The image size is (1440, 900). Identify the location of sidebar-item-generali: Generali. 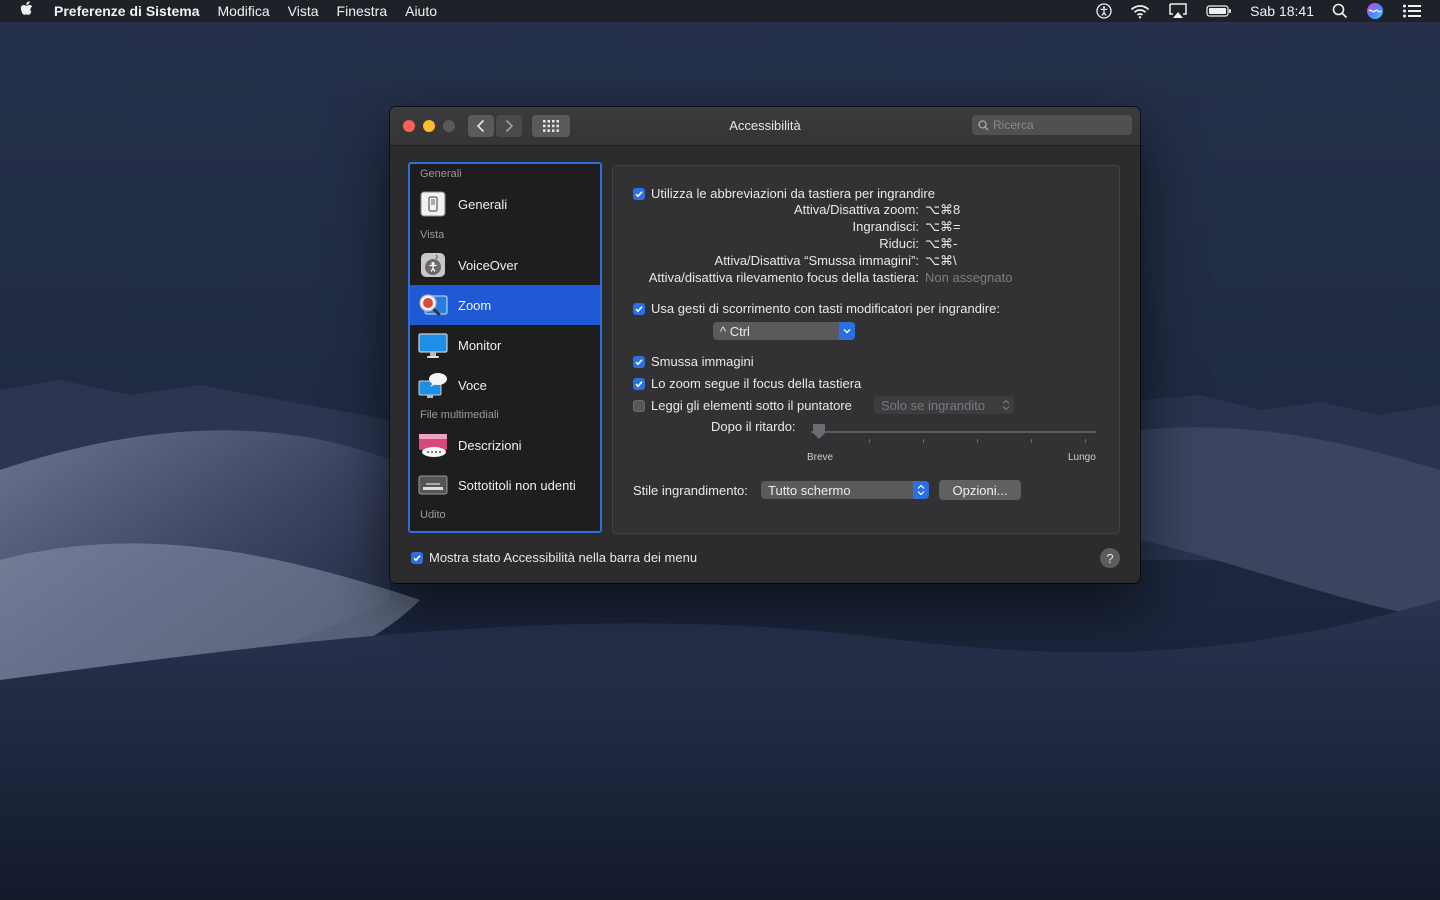
(505, 204).